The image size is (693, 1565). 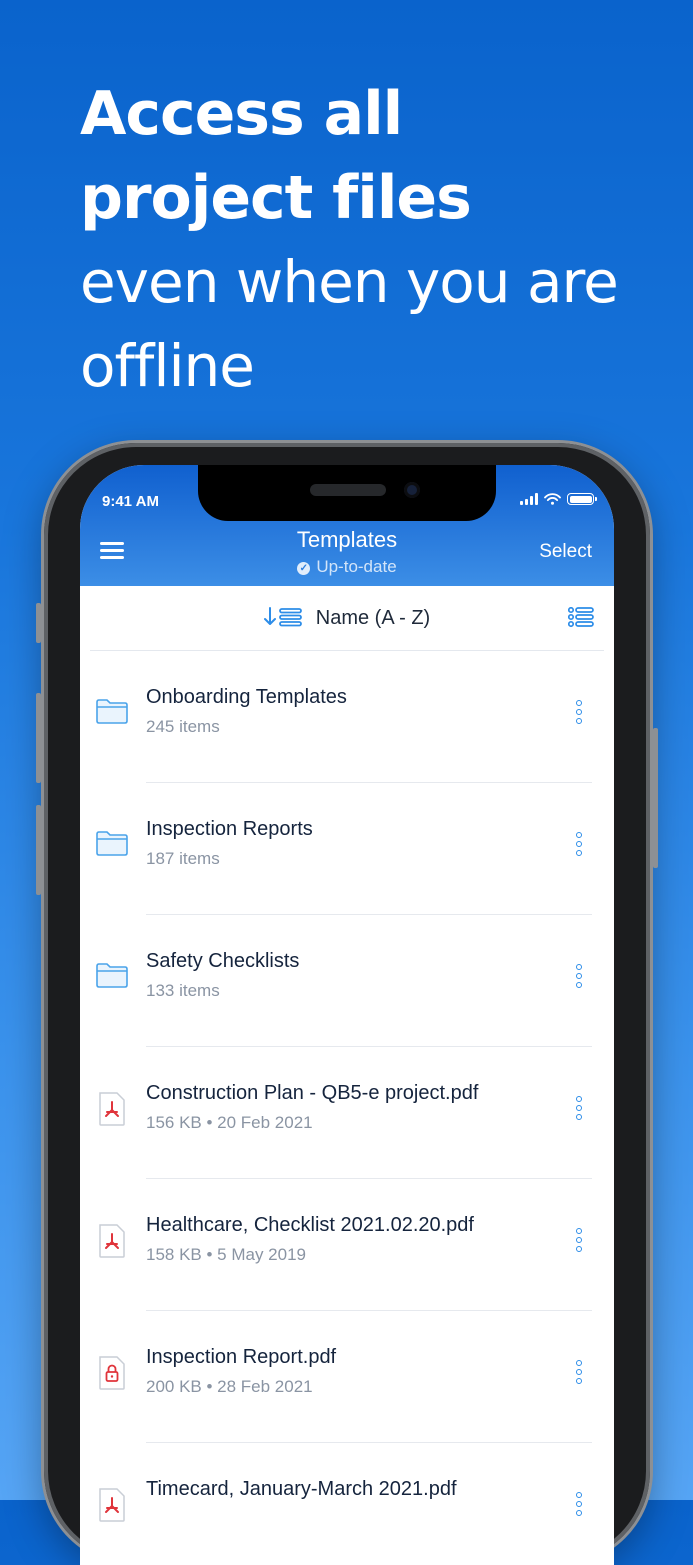 I want to click on item-name: Safety Checklists, so click(x=223, y=961).